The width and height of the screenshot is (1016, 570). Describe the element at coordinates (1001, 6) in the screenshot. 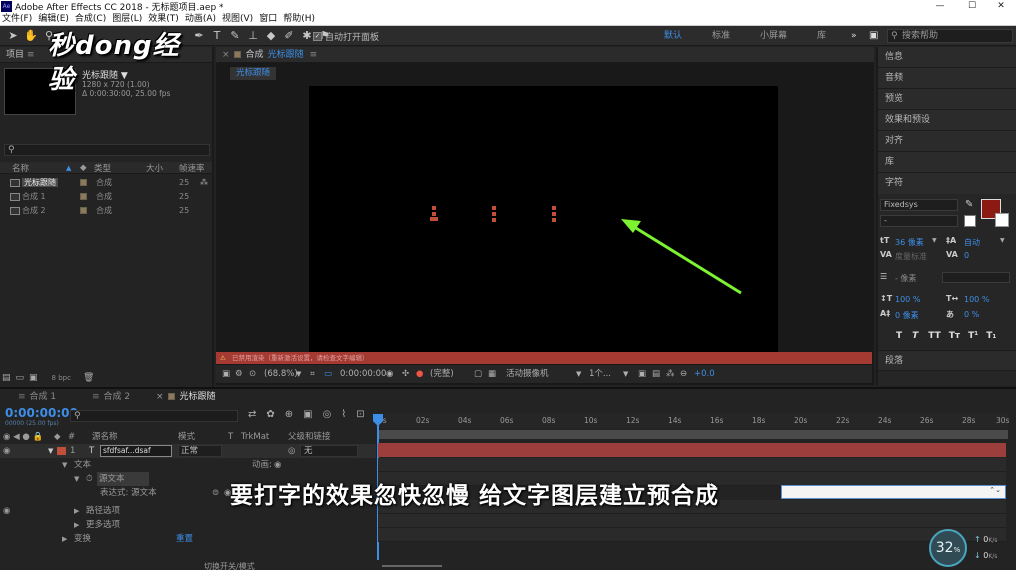

I see `close-button: ✕` at that location.